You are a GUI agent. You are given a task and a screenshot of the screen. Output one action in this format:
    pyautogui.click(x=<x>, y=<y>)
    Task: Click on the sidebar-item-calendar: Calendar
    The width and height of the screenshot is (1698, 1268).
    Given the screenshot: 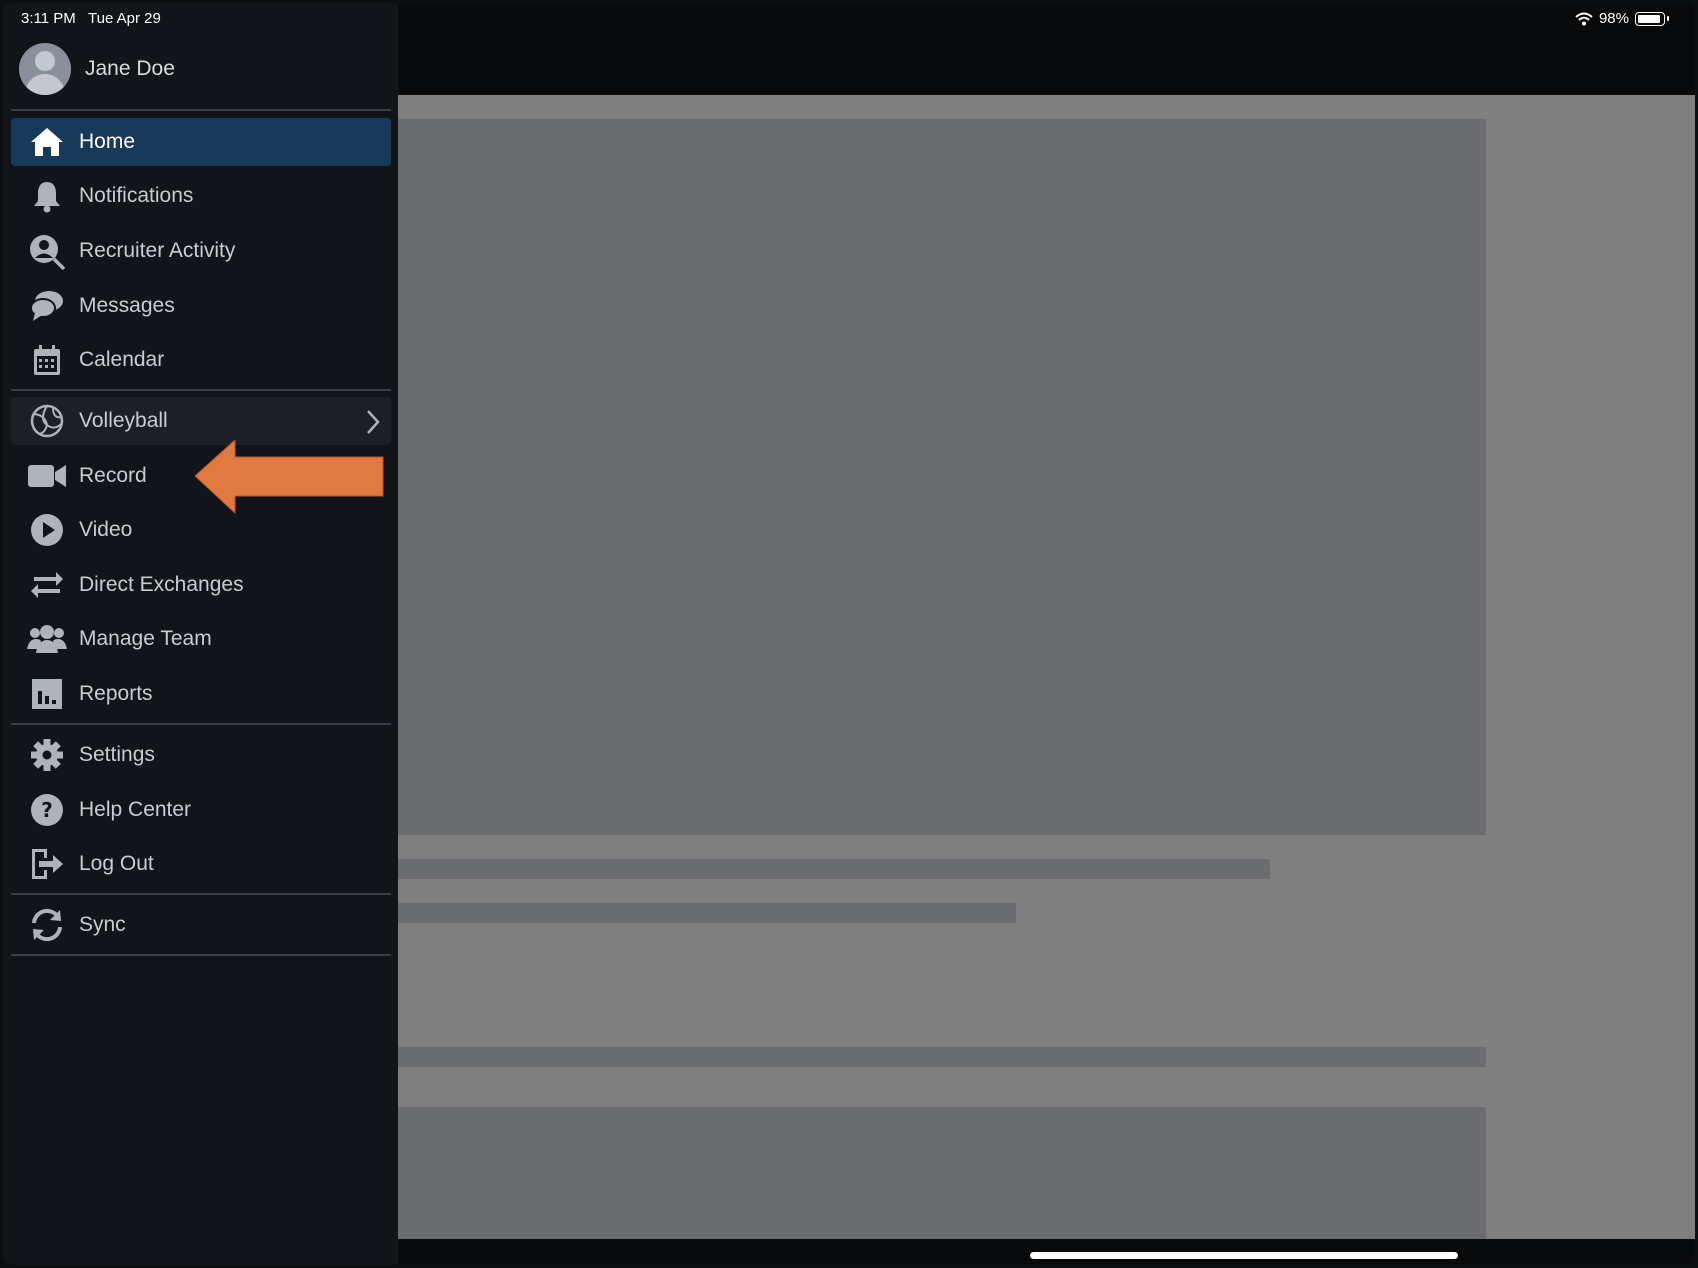 What is the action you would take?
    pyautogui.click(x=201, y=360)
    